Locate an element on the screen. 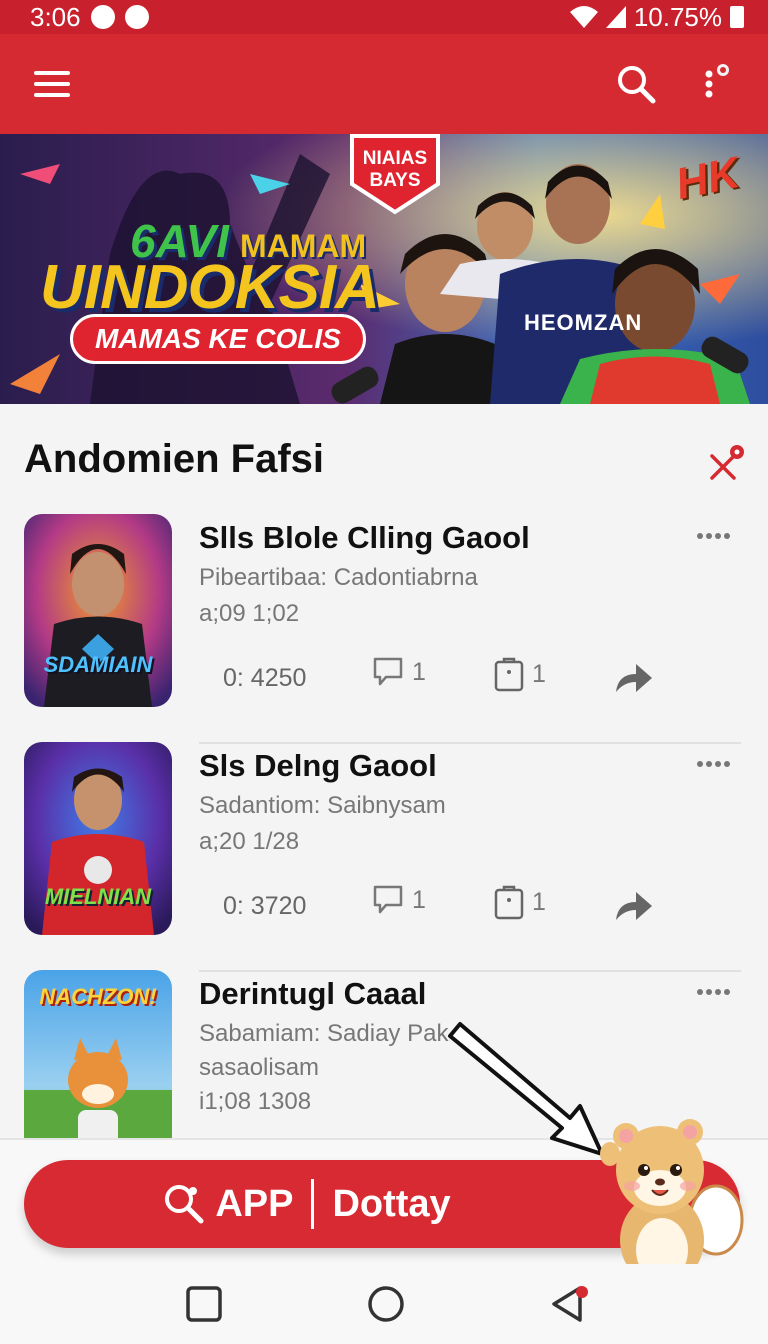 Image resolution: width=768 pixels, height=1344 pixels. card-title: Slls Blole Clling Gaool is located at coordinates (364, 538).